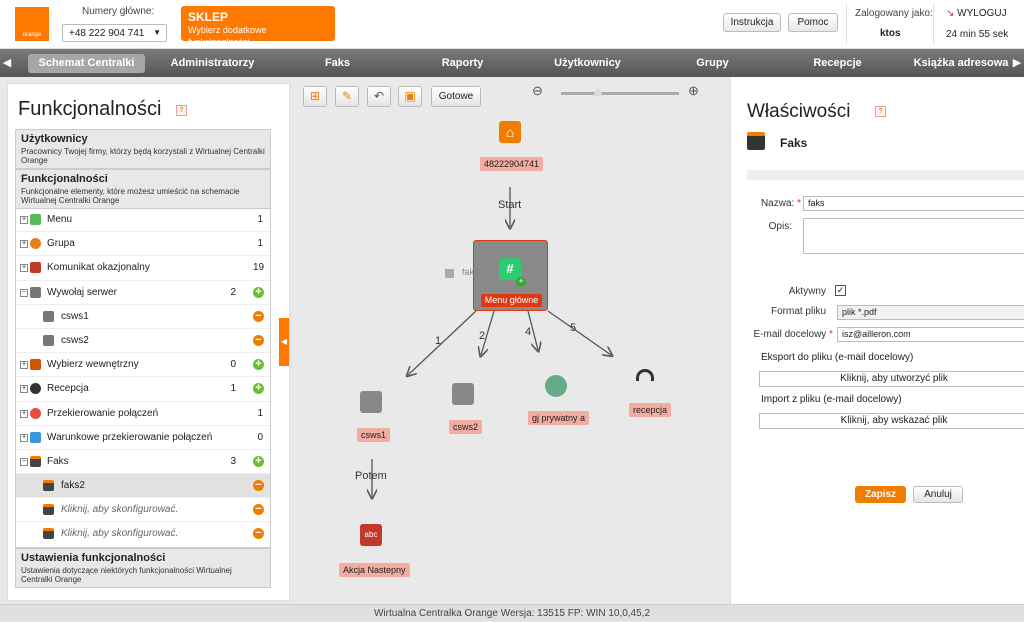 This screenshot has width=1024, height=622. Describe the element at coordinates (212, 63) in the screenshot. I see `tab-administratorzy: Administratorzy` at that location.